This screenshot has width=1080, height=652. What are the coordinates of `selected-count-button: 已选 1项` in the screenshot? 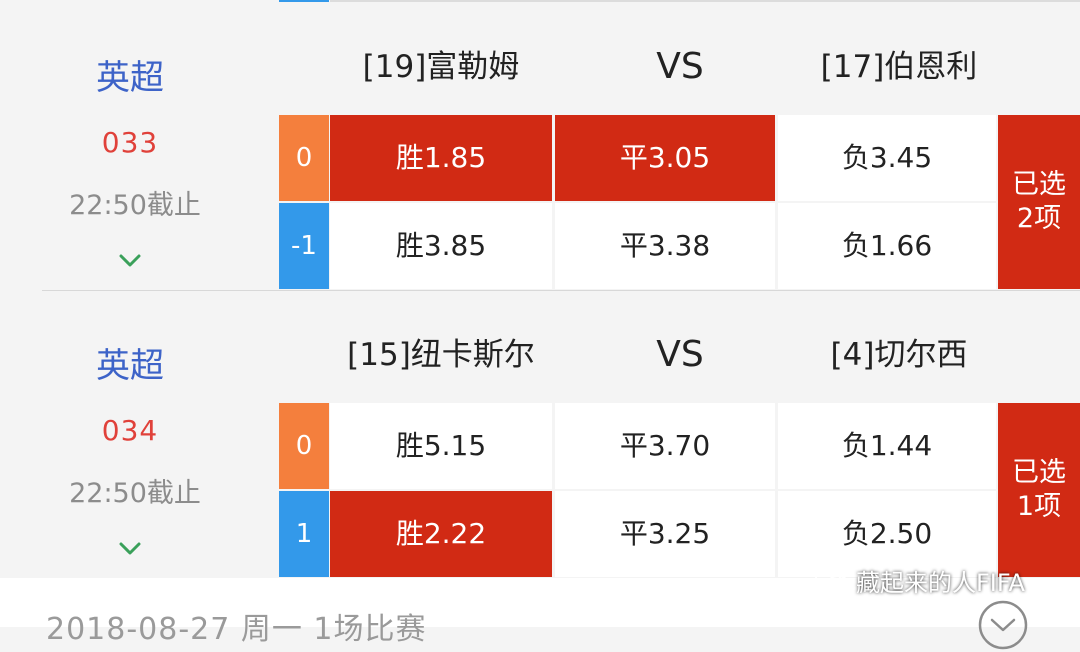 It's located at (1039, 490).